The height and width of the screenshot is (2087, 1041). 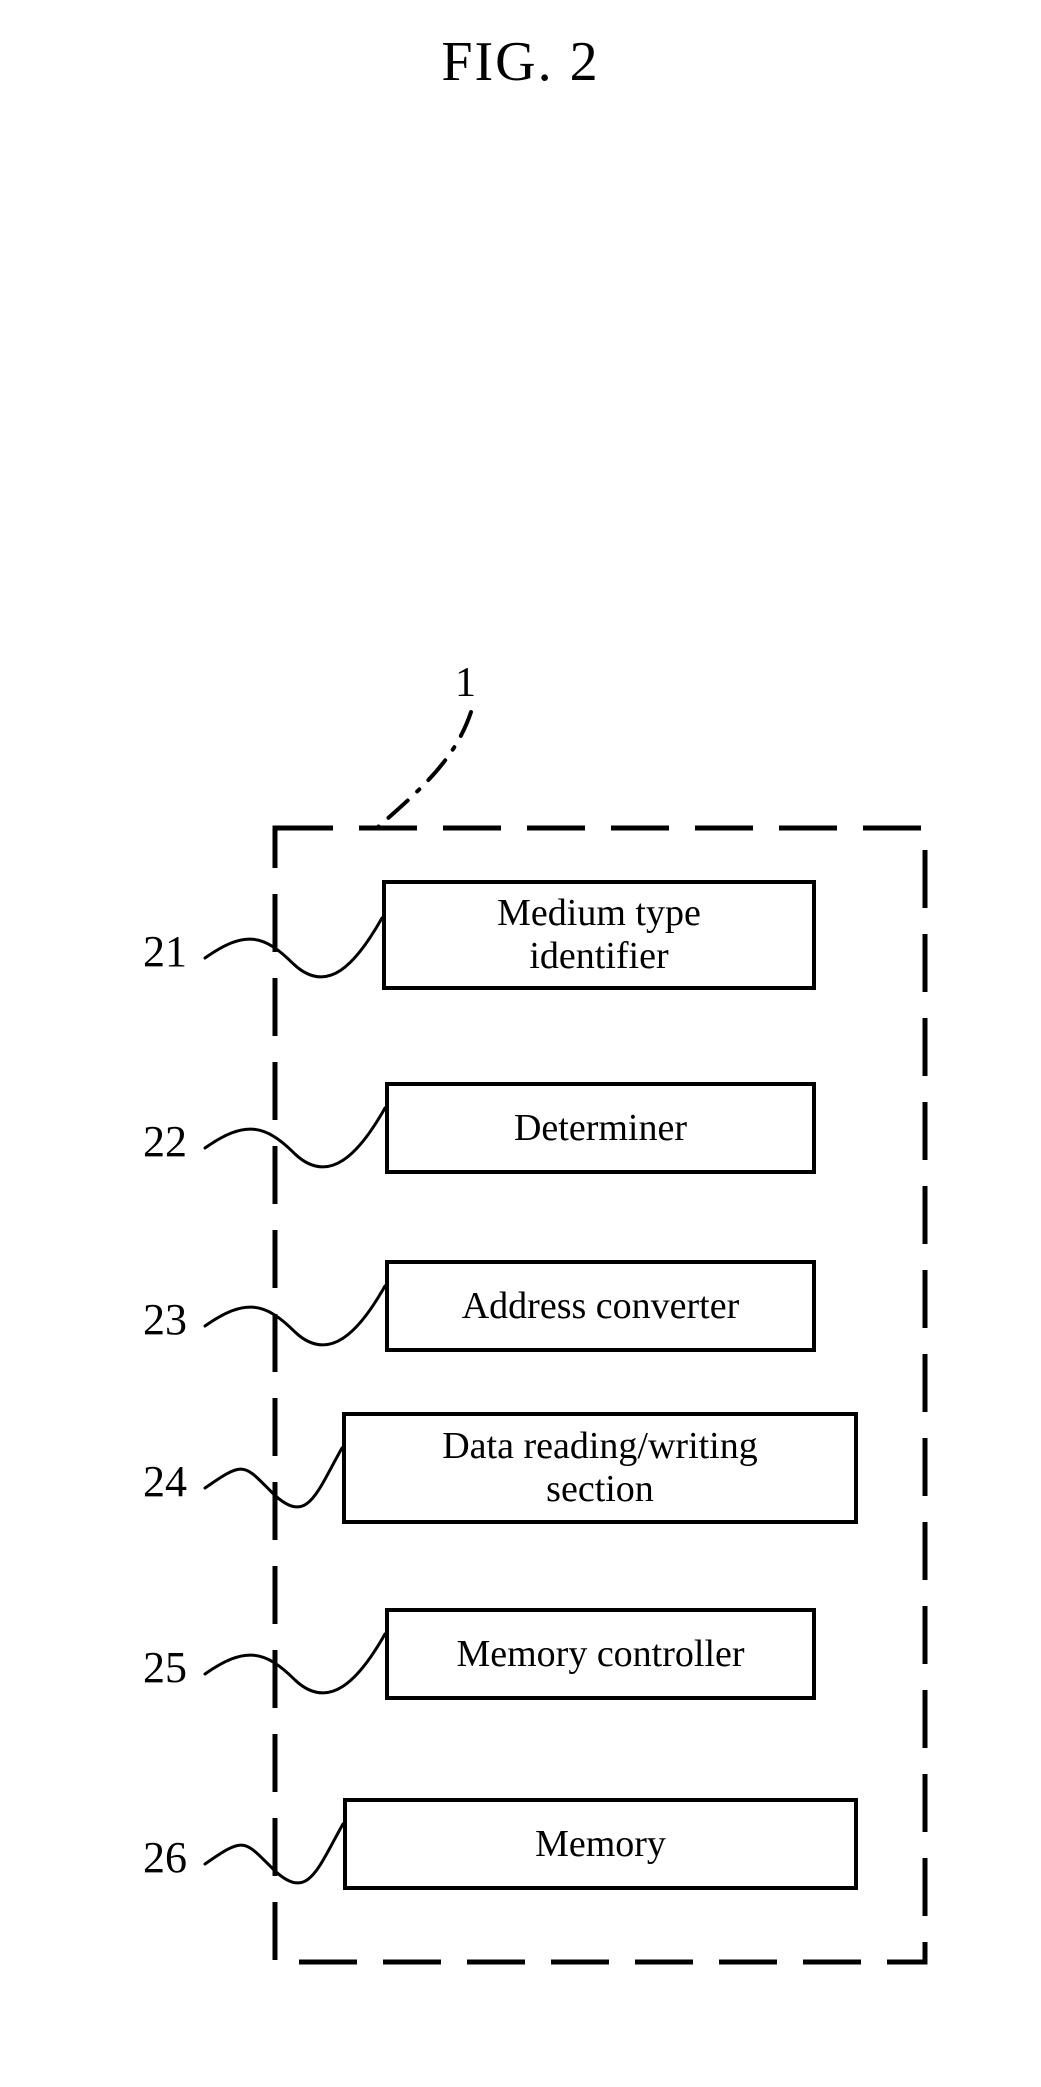 What do you see at coordinates (424, 769) in the screenshot?
I see `leader-line-system` at bounding box center [424, 769].